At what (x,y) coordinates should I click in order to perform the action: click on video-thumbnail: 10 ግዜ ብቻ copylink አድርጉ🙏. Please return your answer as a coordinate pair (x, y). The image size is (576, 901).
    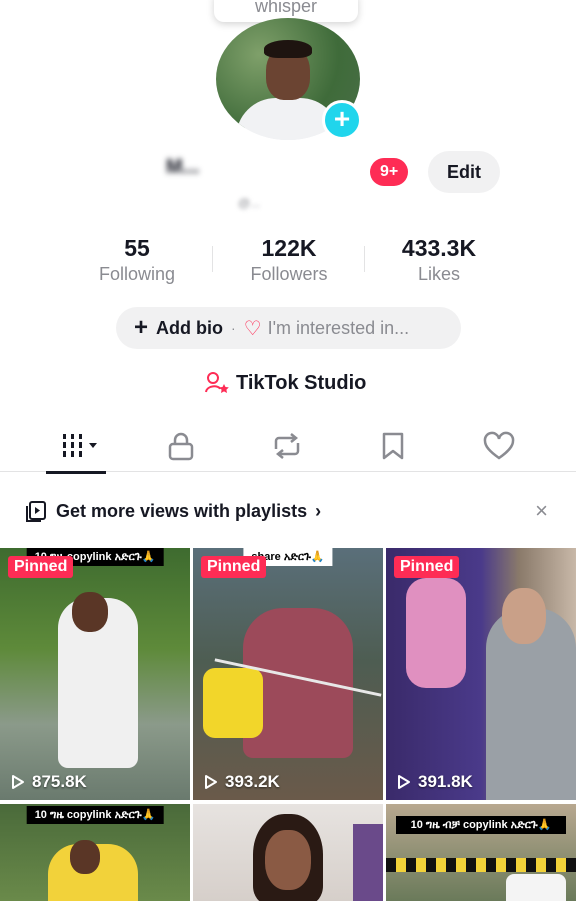
    Looking at the image, I should click on (481, 852).